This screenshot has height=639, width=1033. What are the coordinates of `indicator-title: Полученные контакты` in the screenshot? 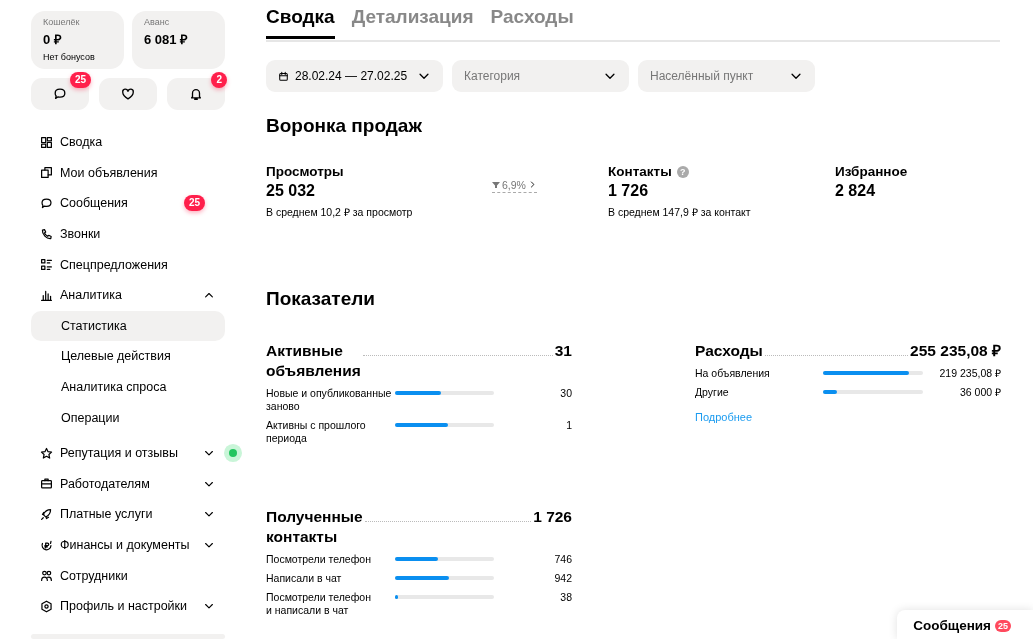 It's located at (314, 527).